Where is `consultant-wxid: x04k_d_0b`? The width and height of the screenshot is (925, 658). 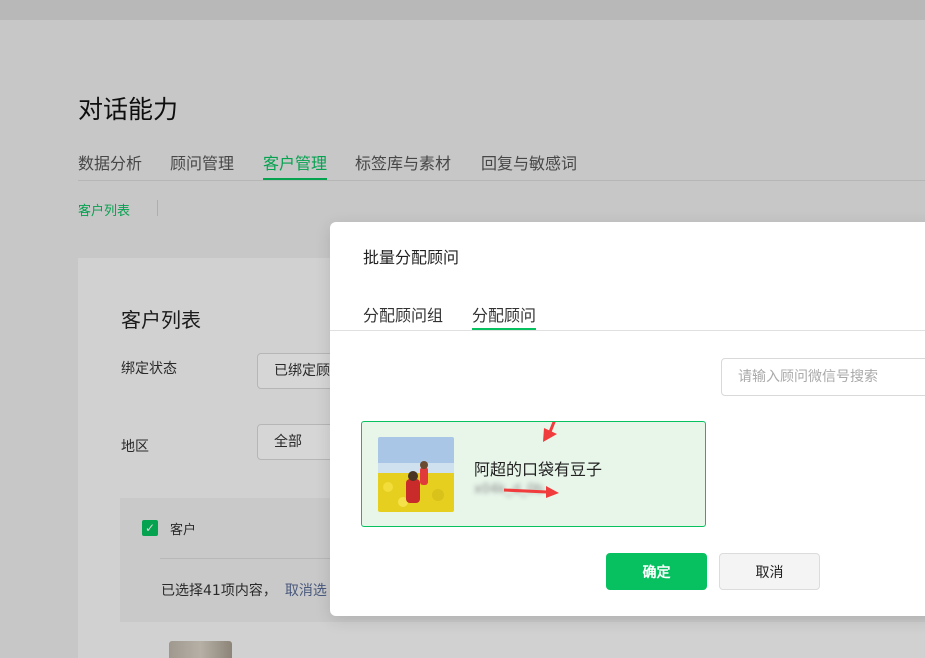
consultant-wxid: x04k_d_0b is located at coordinates (509, 489).